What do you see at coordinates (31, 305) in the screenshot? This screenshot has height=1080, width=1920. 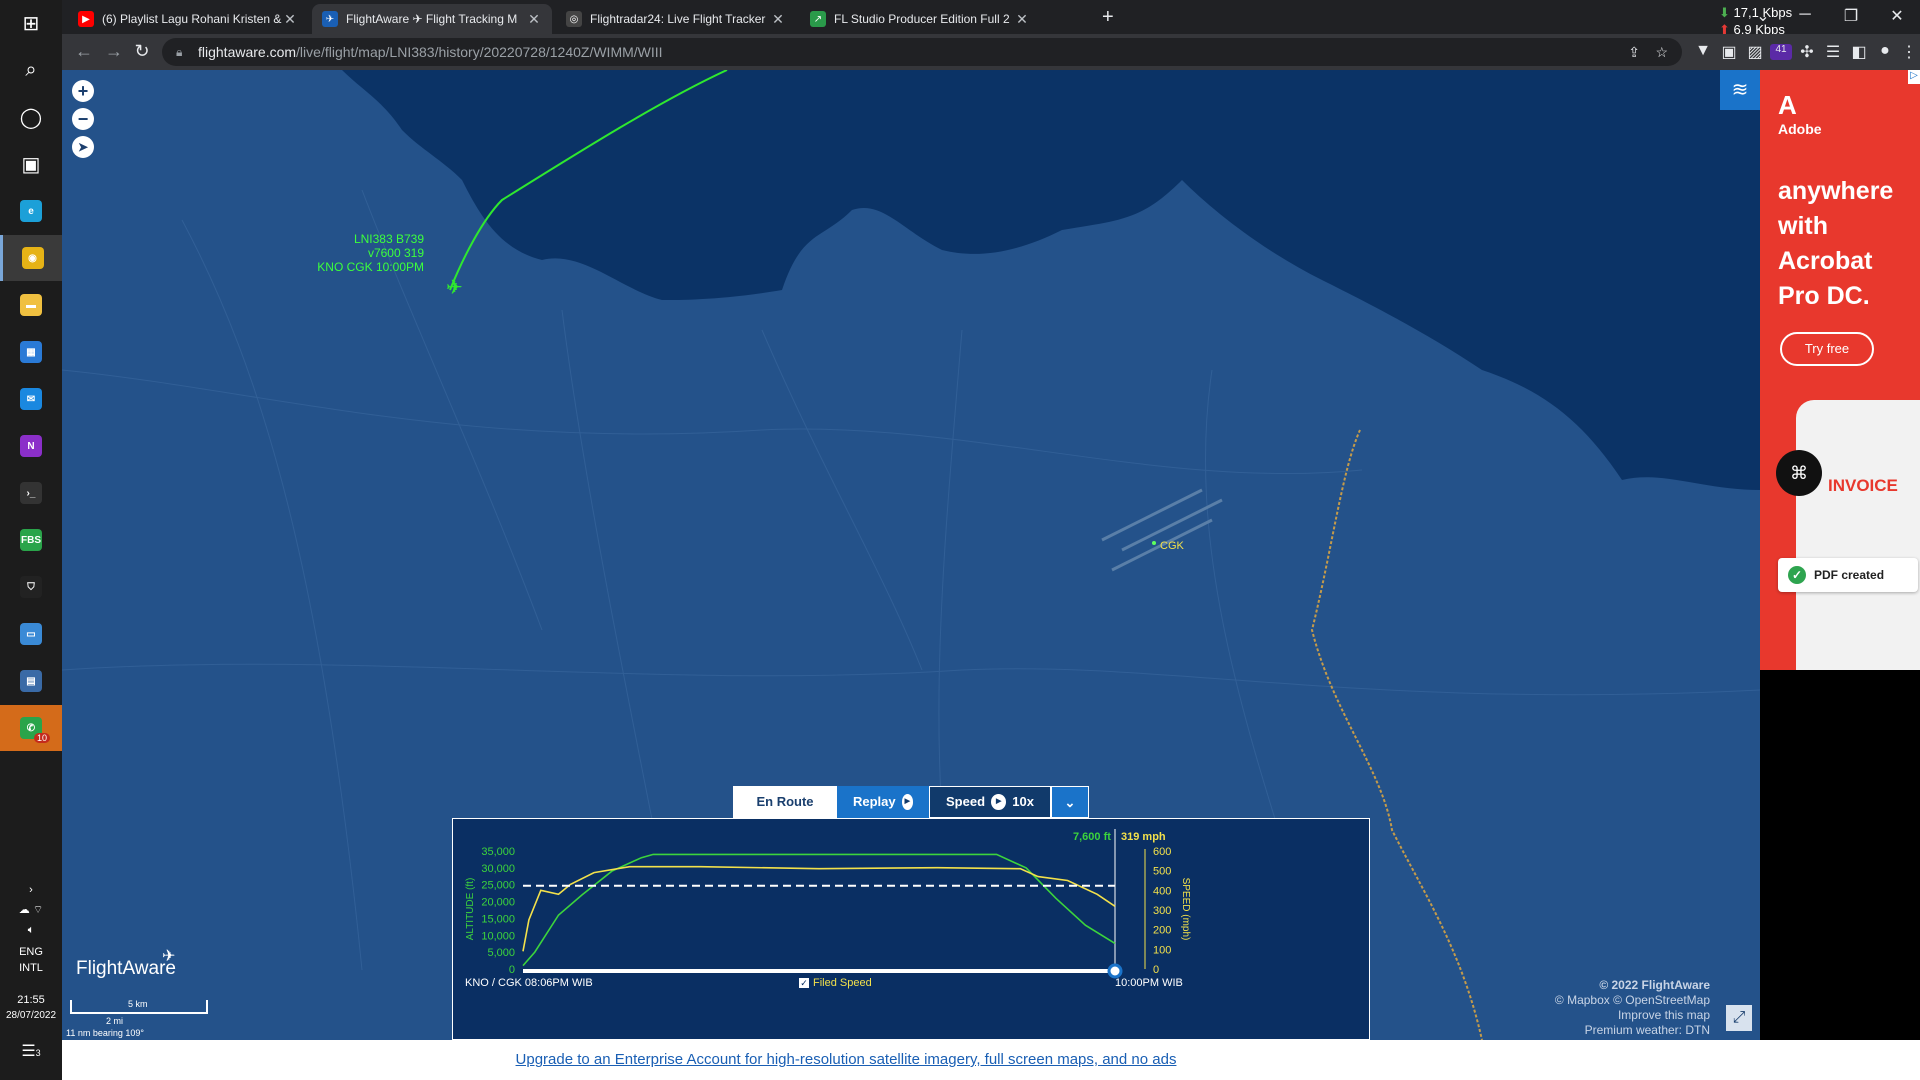 I see `file-explorer-icon: ▬` at bounding box center [31, 305].